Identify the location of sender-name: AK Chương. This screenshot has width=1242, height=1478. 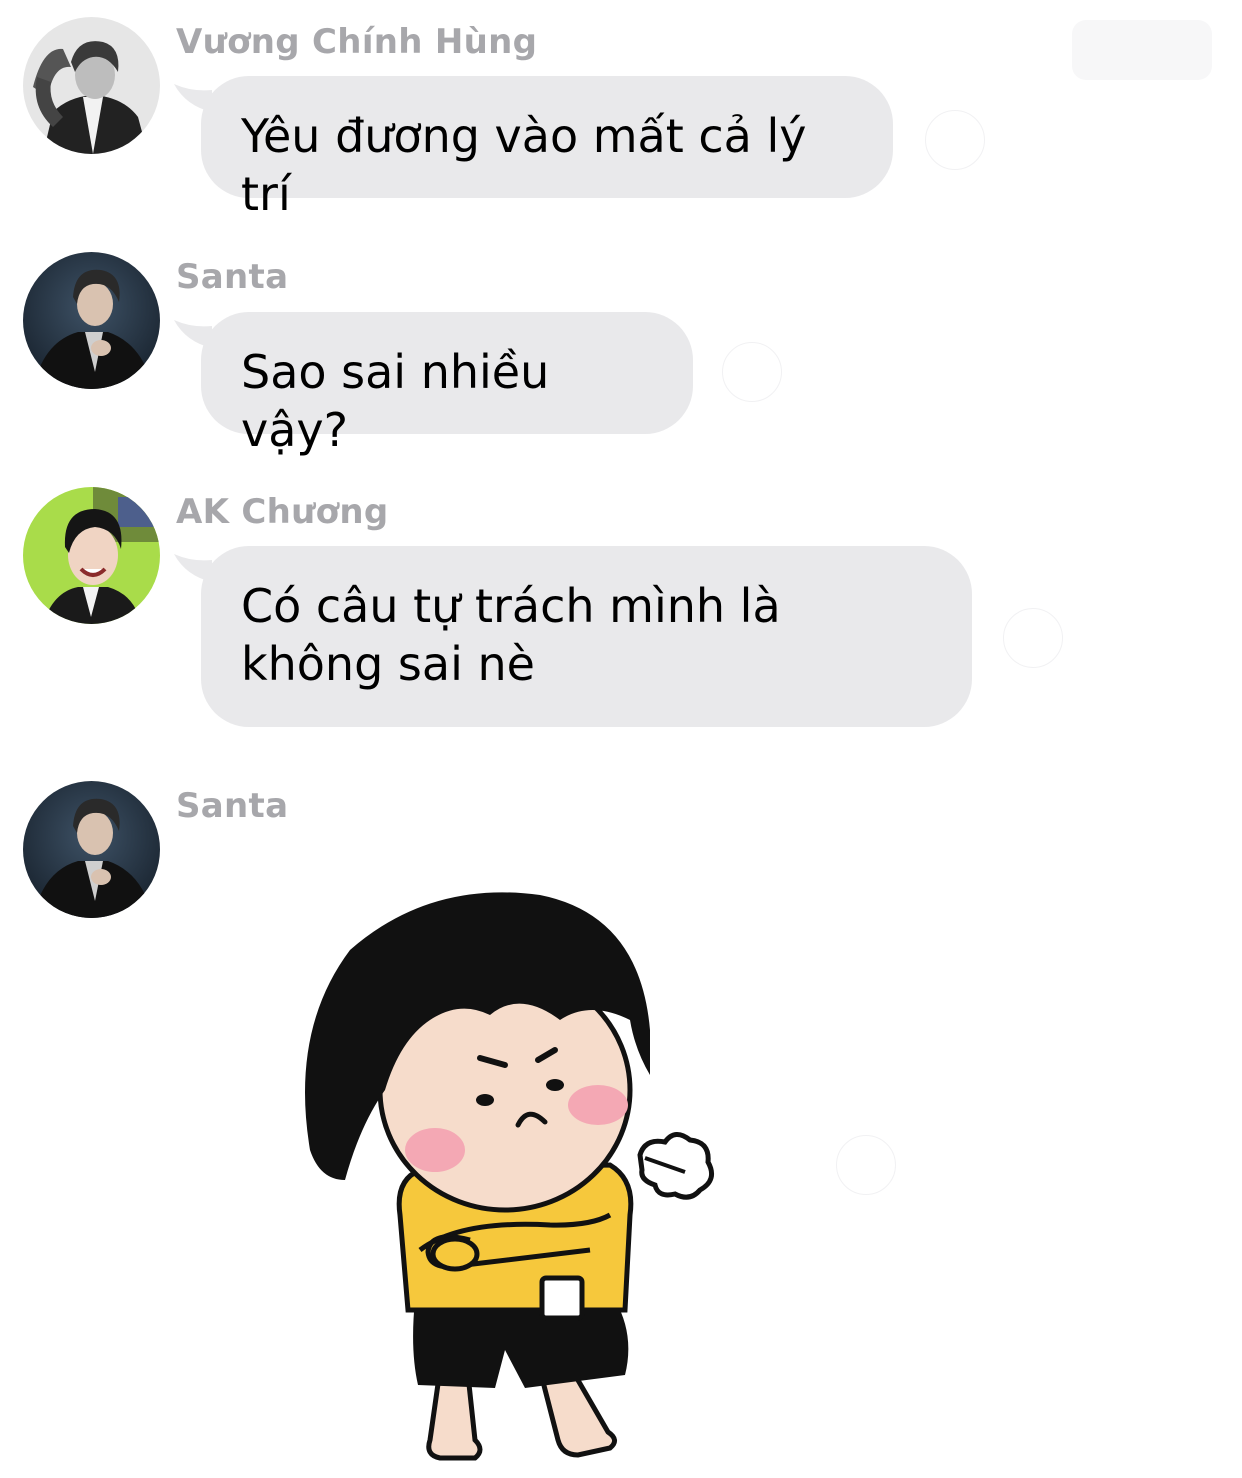
(282, 512).